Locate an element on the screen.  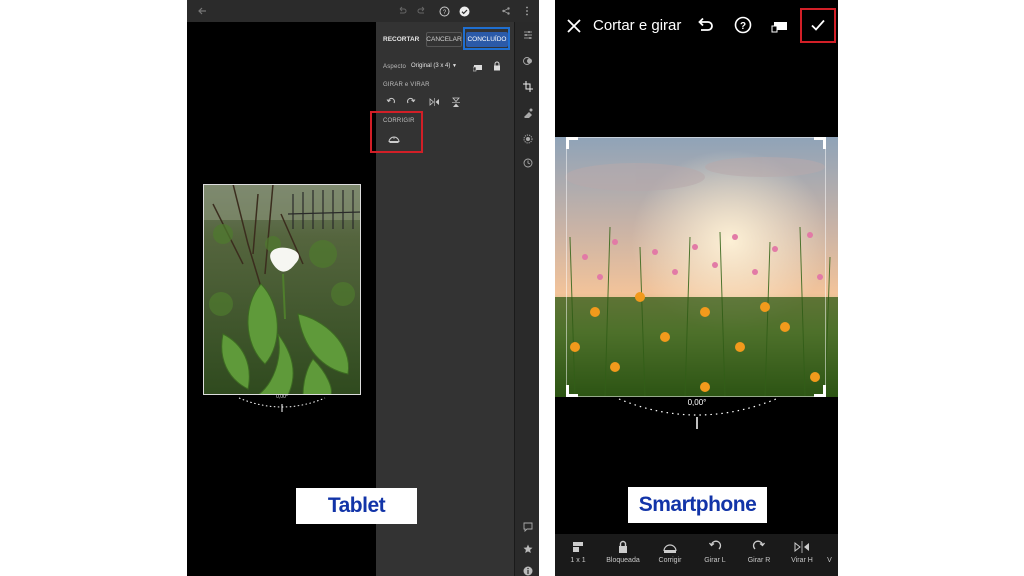
crop-handle-top-left is located at coordinates (572, 143).